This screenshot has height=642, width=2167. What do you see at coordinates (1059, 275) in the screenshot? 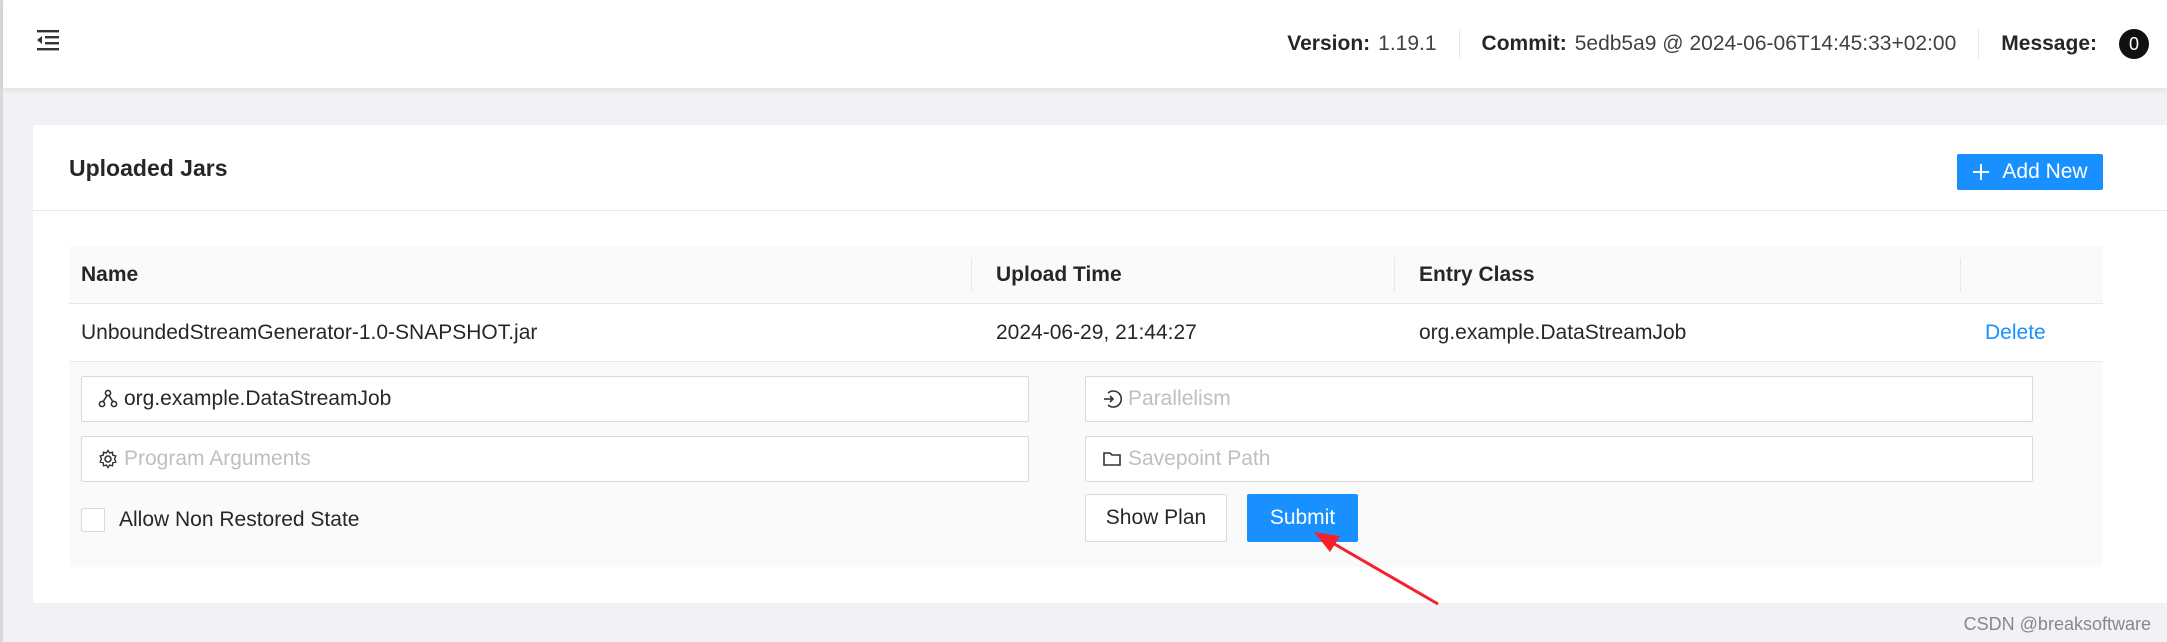
I see `column-header-upload-time: Upload Time` at bounding box center [1059, 275].